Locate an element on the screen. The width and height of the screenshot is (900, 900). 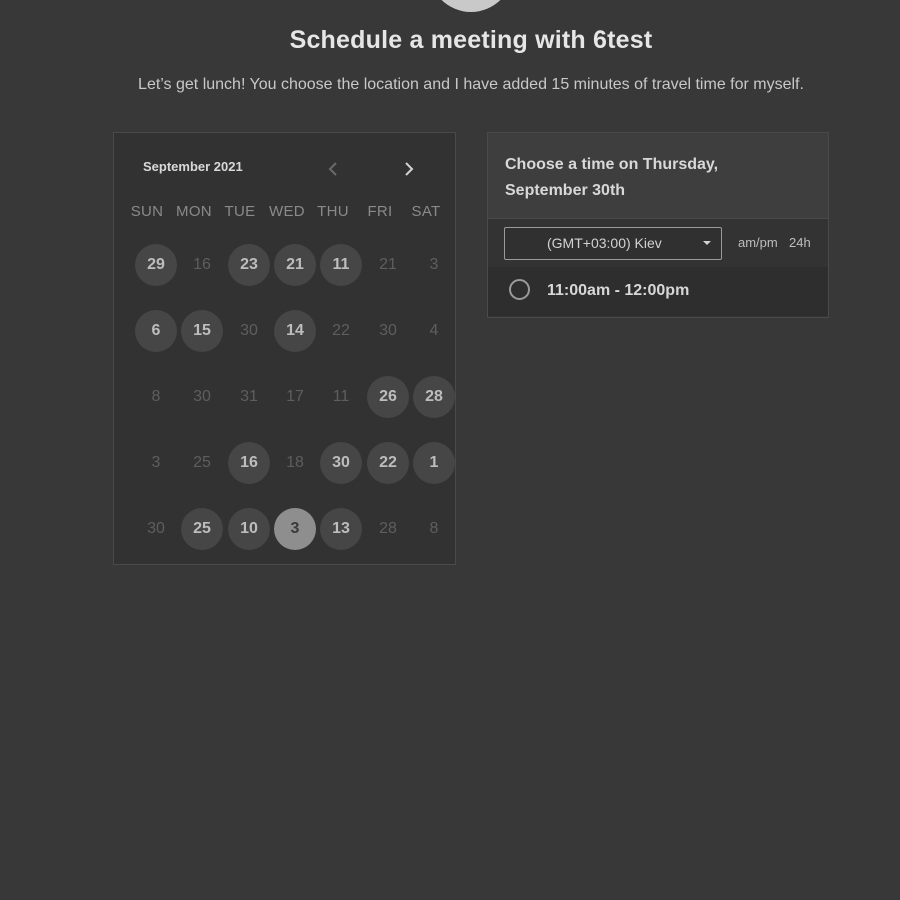
weekday-label: MON is located at coordinates (194, 211).